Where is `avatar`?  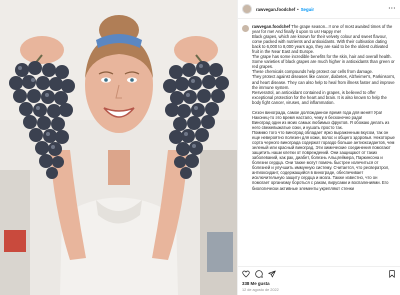
avatar is located at coordinates (247, 9).